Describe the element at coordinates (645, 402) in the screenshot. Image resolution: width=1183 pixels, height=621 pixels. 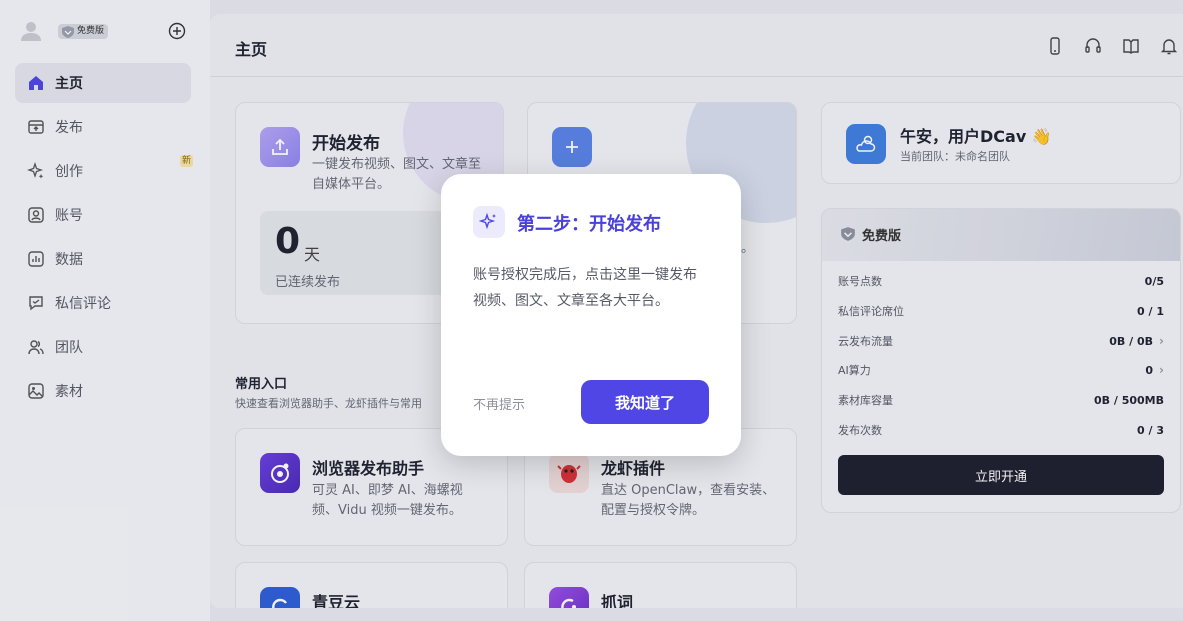
I see `got-it-button: 我知道了` at that location.